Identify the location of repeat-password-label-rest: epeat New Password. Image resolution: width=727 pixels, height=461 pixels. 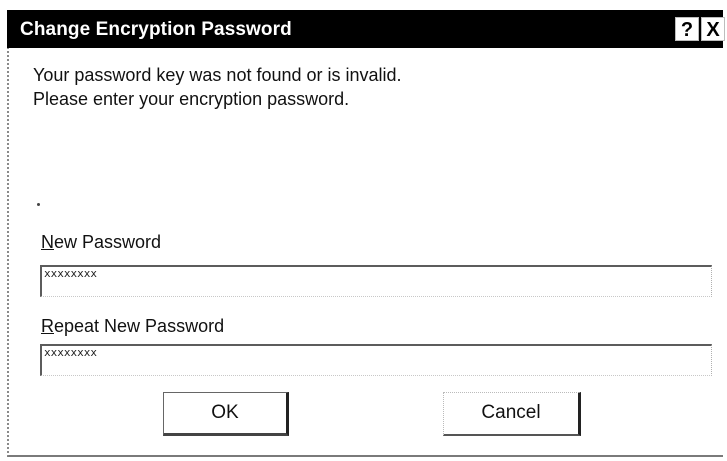
(139, 326).